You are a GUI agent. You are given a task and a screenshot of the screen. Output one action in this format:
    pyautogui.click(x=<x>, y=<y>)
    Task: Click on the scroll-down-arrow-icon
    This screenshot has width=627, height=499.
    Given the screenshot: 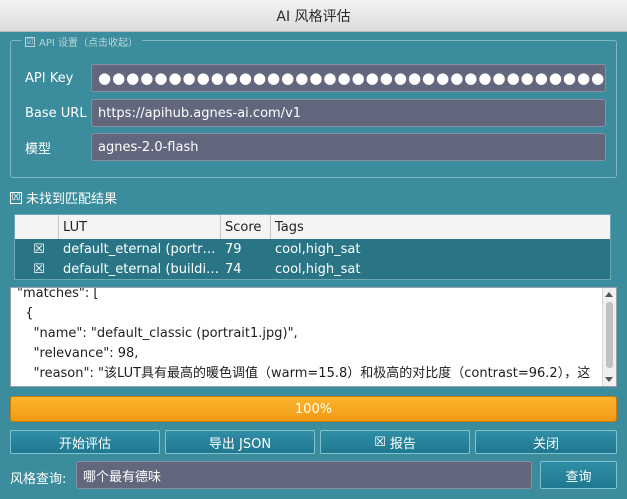 What is the action you would take?
    pyautogui.click(x=609, y=379)
    